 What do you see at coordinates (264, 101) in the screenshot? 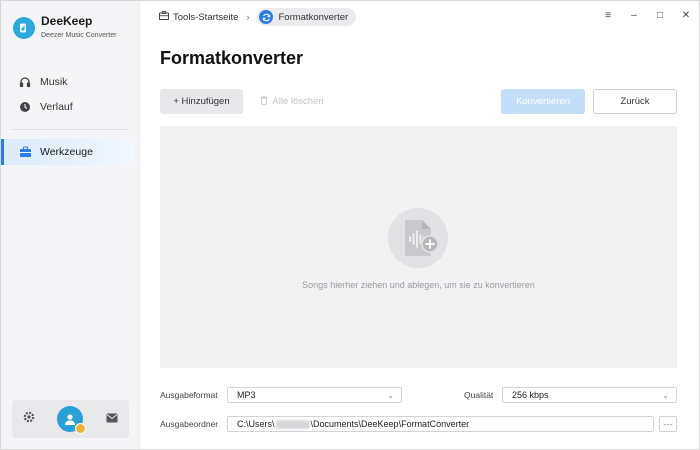
I see `trash-icon` at bounding box center [264, 101].